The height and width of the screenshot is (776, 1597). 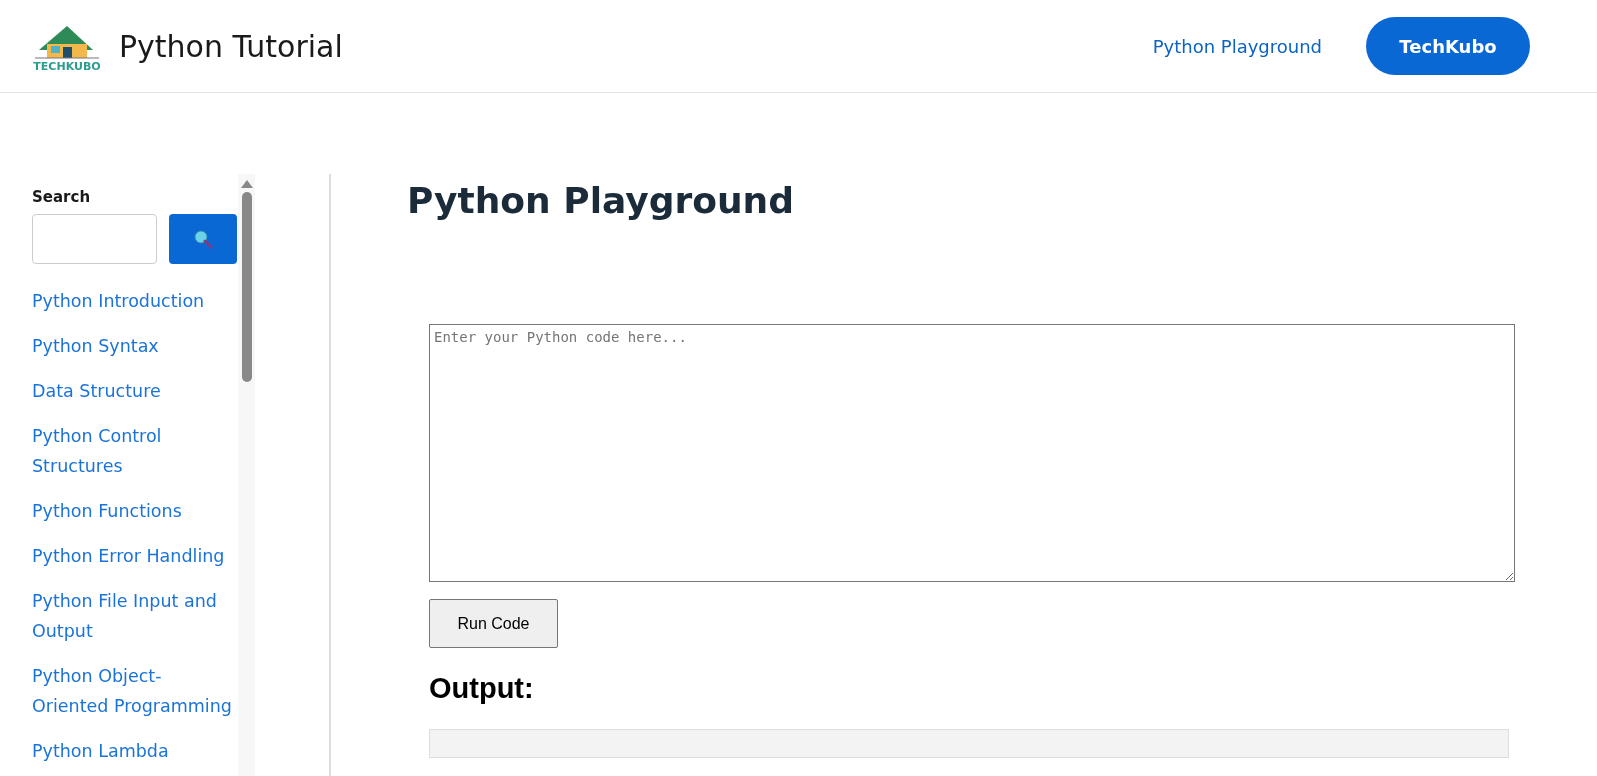 I want to click on run-code-button: Run Code, so click(x=493, y=623).